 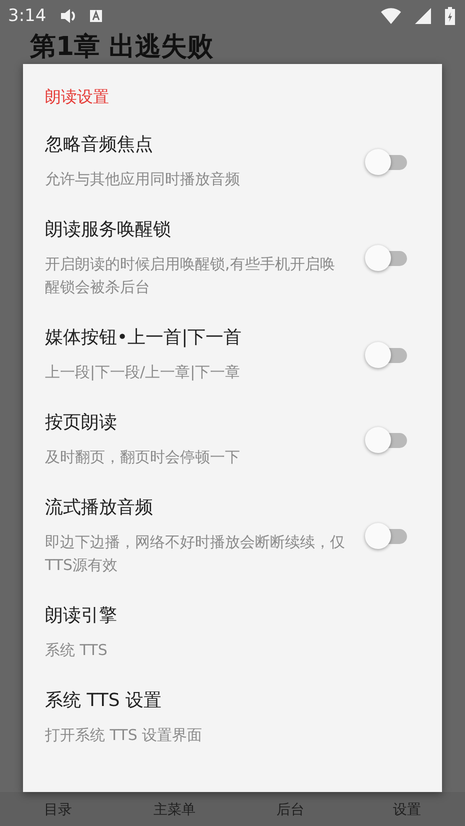 What do you see at coordinates (195, 554) in the screenshot?
I see `setting-summary: 即边下边播，网络不好时播放会断断续续，仅TTS源有效` at bounding box center [195, 554].